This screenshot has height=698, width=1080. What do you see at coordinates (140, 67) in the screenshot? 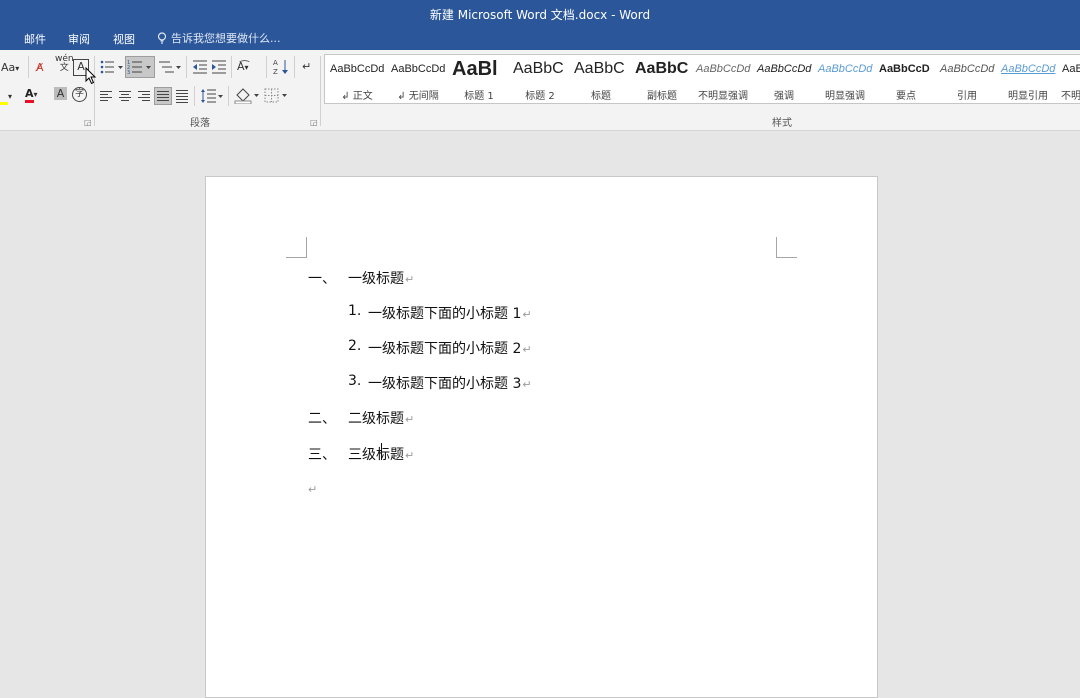
I see `numbering-icon: 1 2 3` at bounding box center [140, 67].